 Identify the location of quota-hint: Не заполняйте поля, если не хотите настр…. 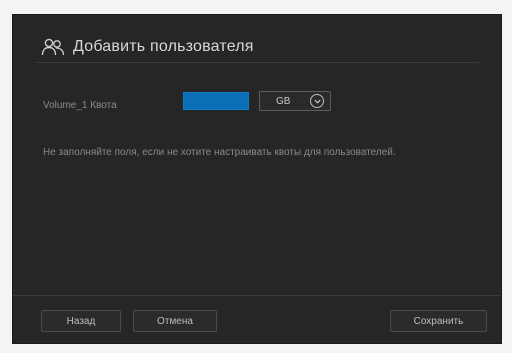
(219, 152).